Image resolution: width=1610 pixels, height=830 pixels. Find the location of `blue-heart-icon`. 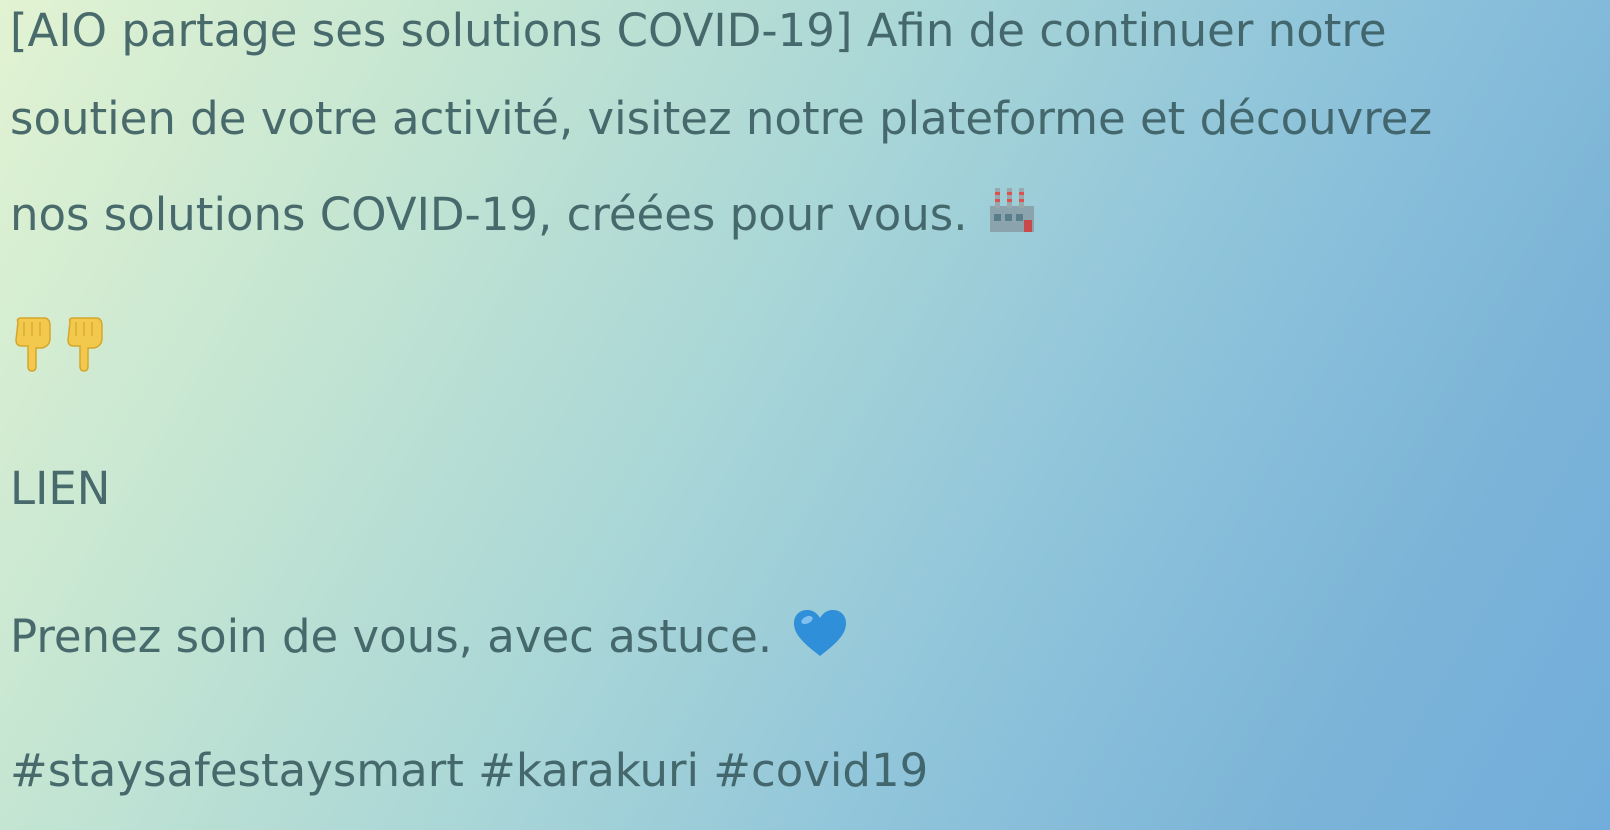

blue-heart-icon is located at coordinates (820, 634).